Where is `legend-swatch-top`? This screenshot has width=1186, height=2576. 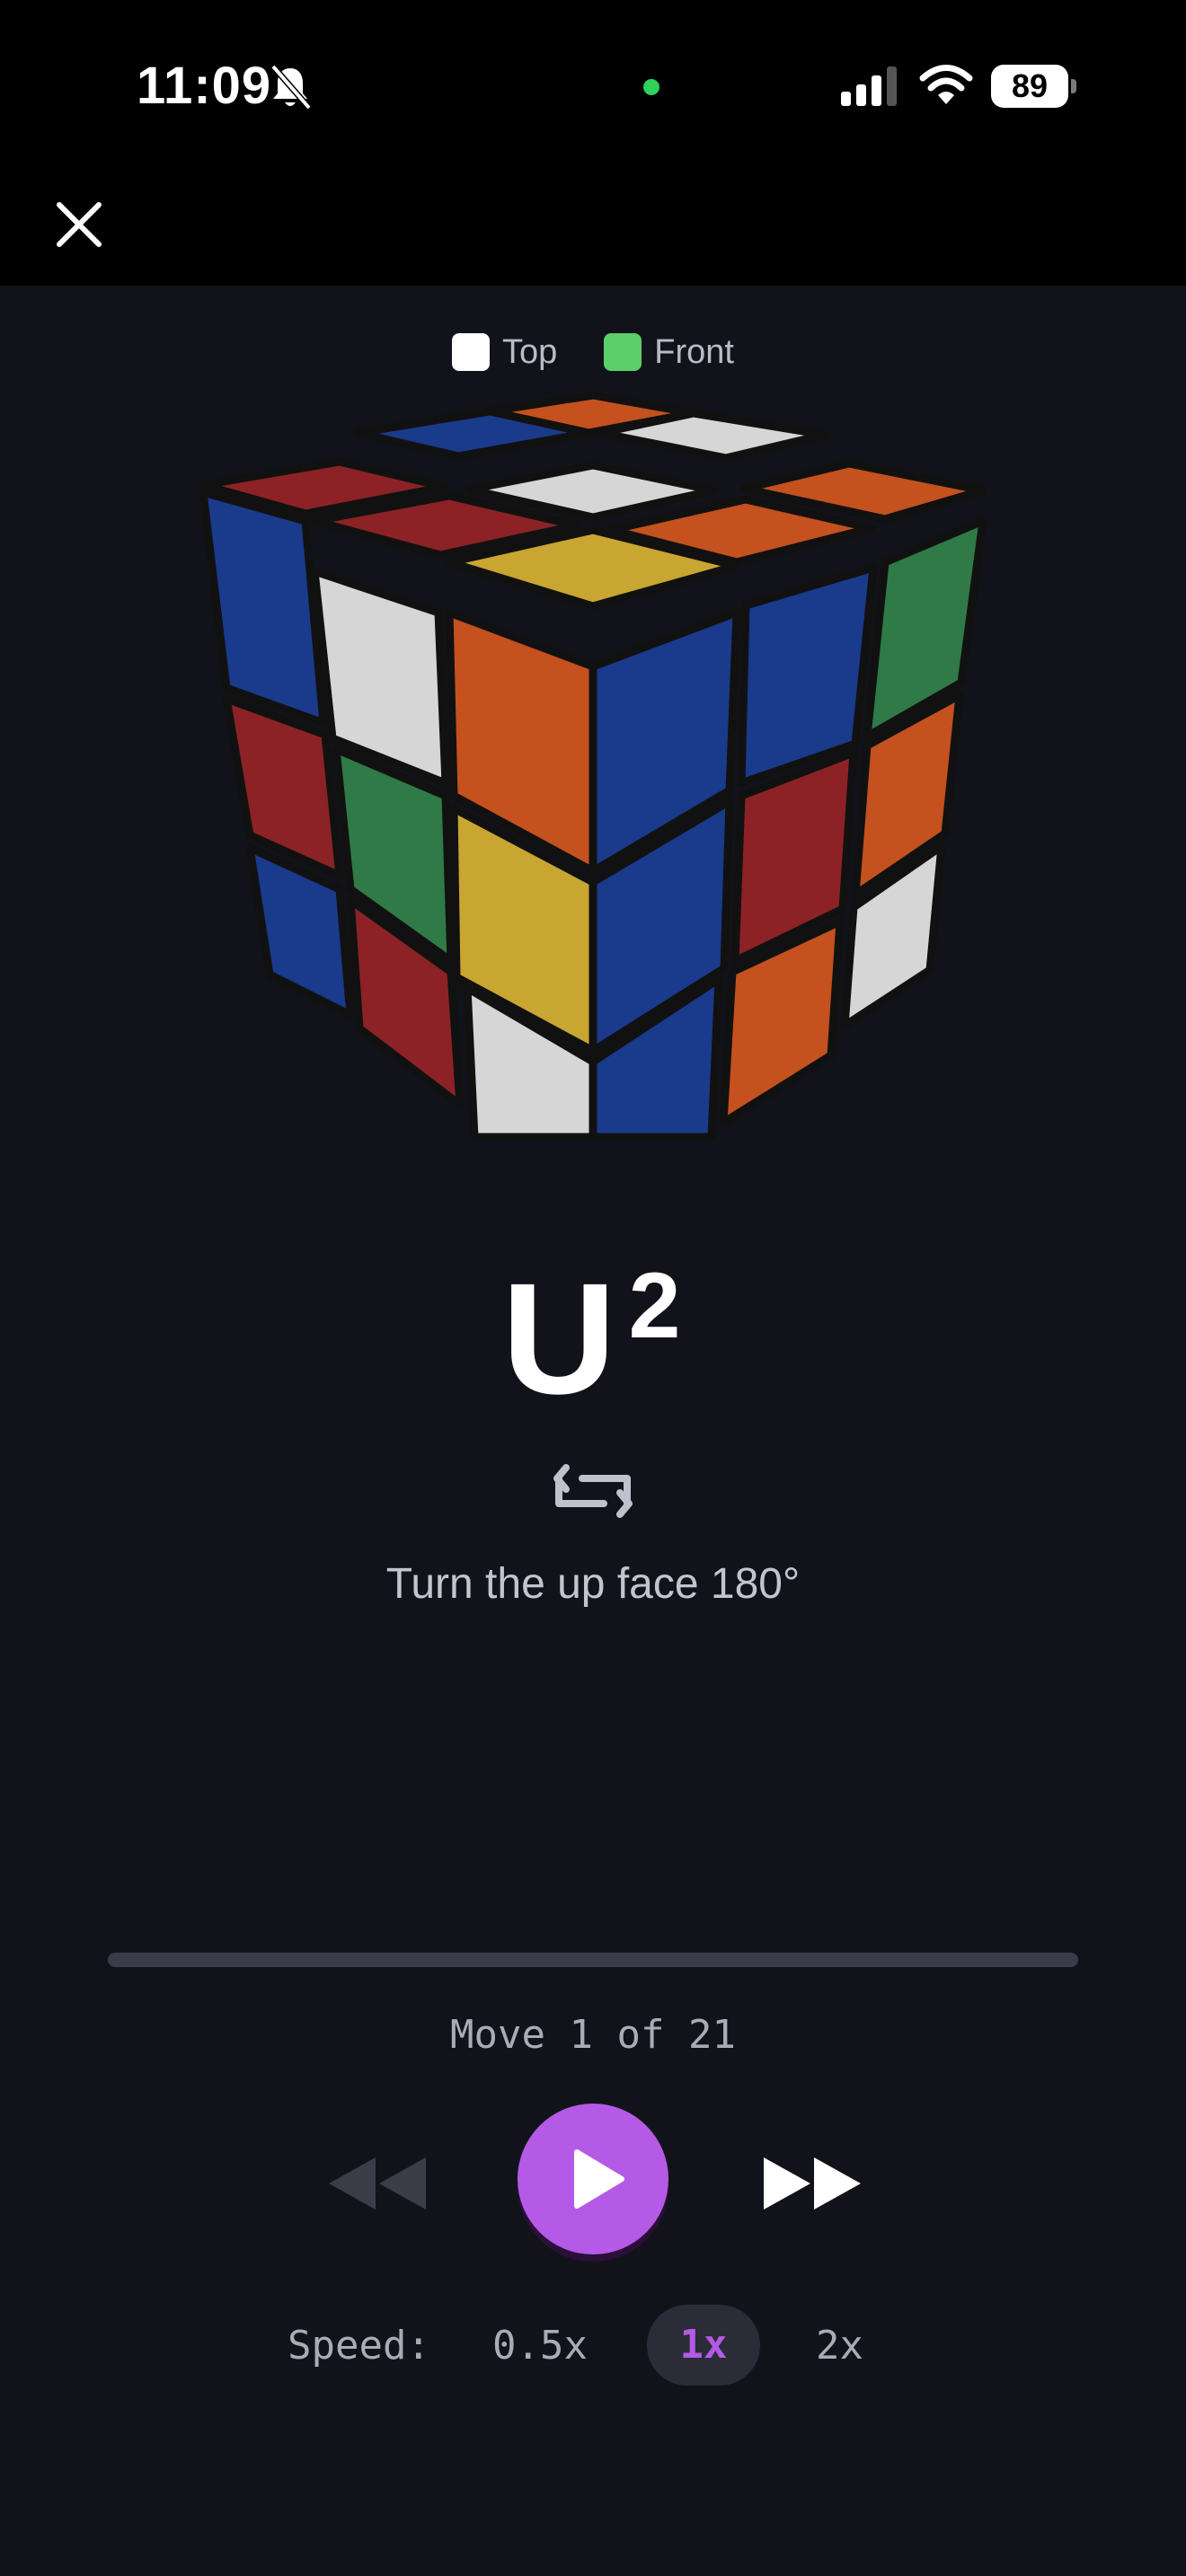
legend-swatch-top is located at coordinates (471, 352).